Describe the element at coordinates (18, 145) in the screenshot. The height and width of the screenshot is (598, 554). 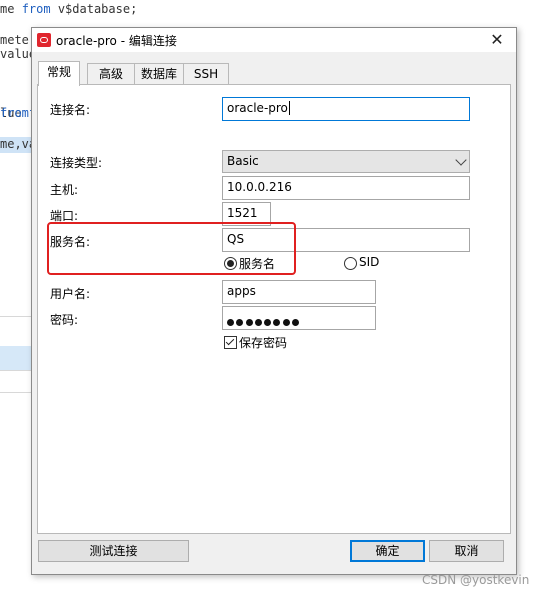
I see `code-line: me,va` at that location.